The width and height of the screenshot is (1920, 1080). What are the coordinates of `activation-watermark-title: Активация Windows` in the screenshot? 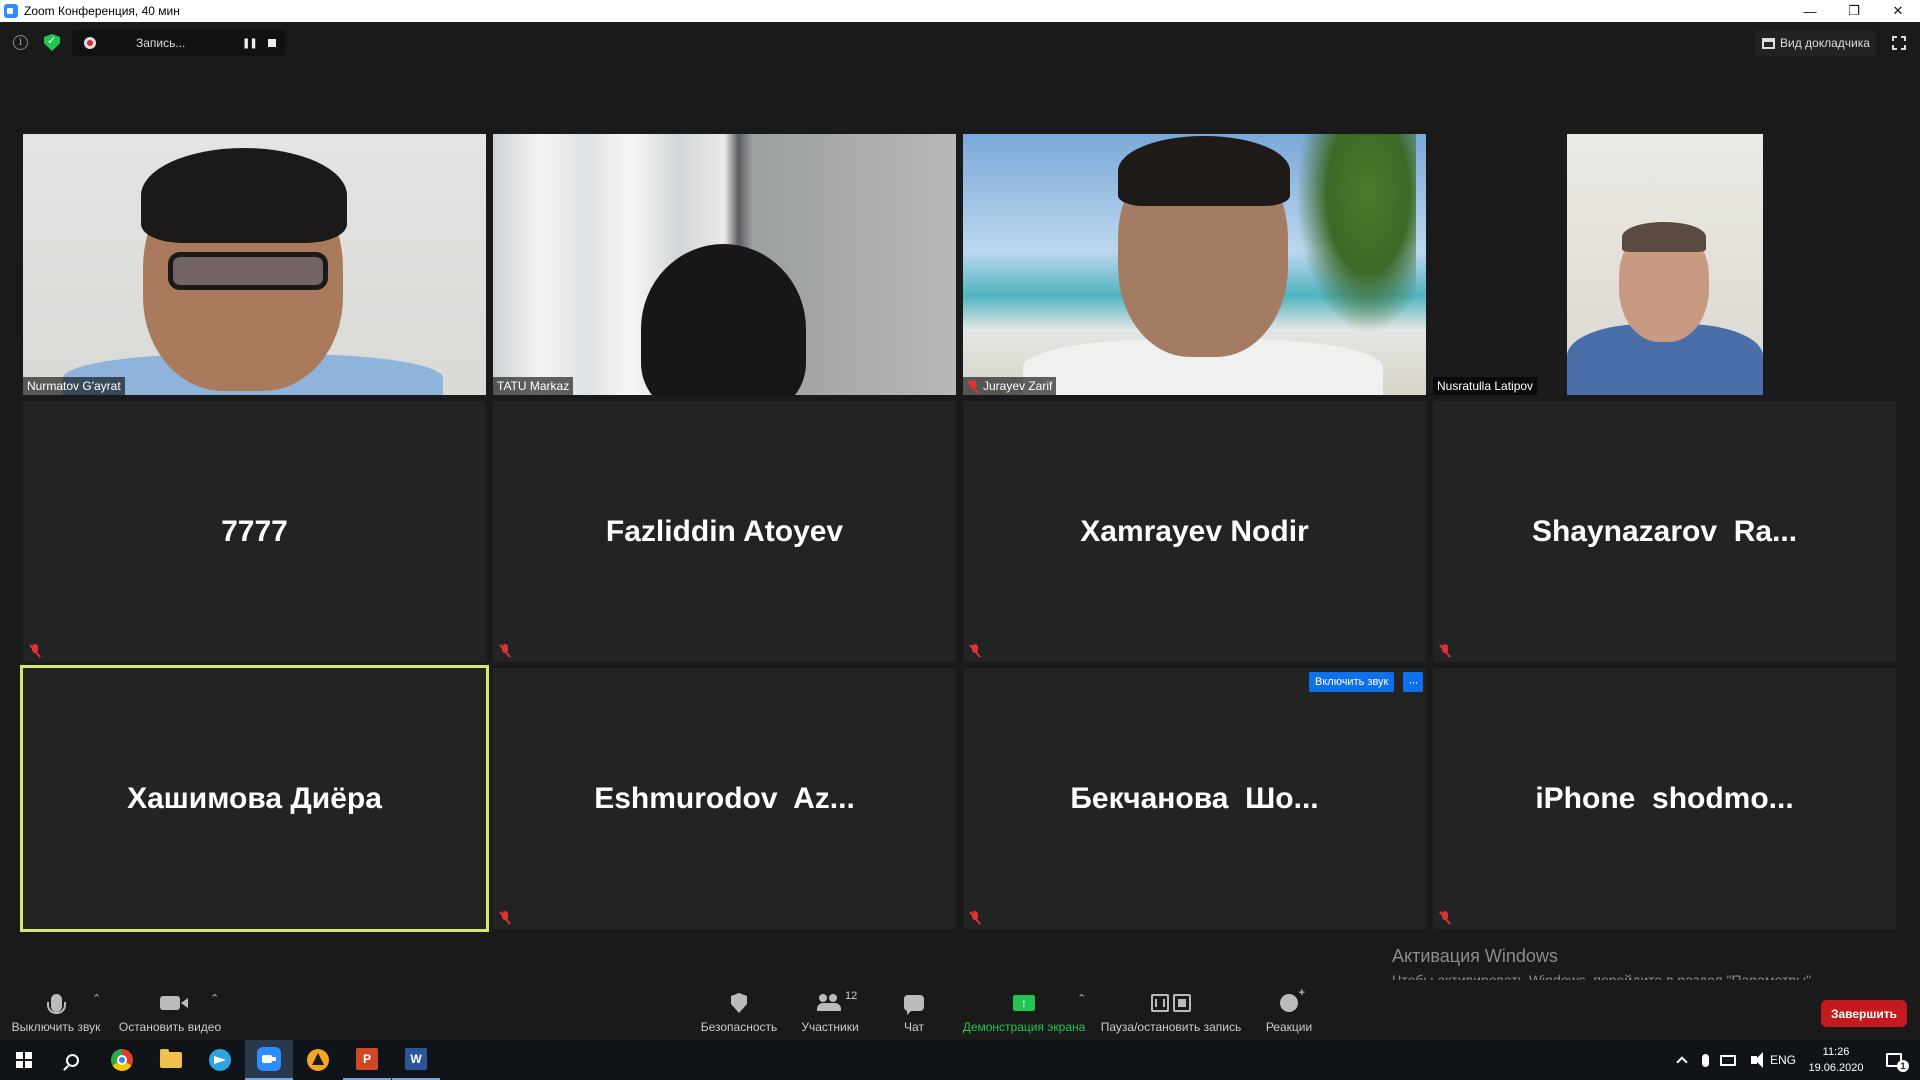 It's located at (1475, 956).